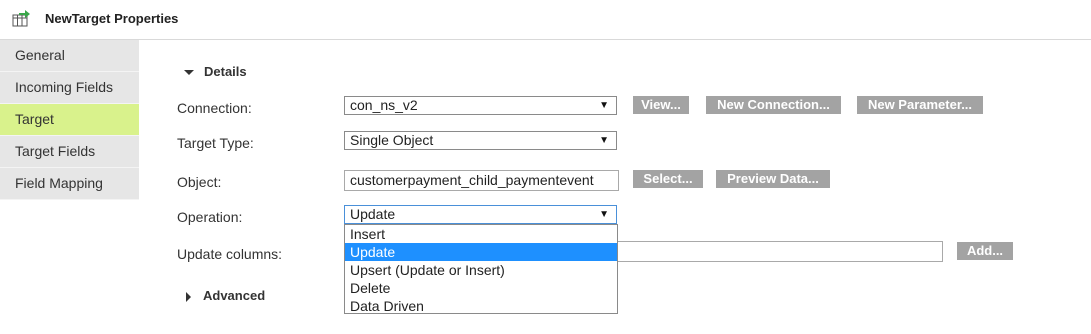  I want to click on operation-label: Operation:, so click(210, 217).